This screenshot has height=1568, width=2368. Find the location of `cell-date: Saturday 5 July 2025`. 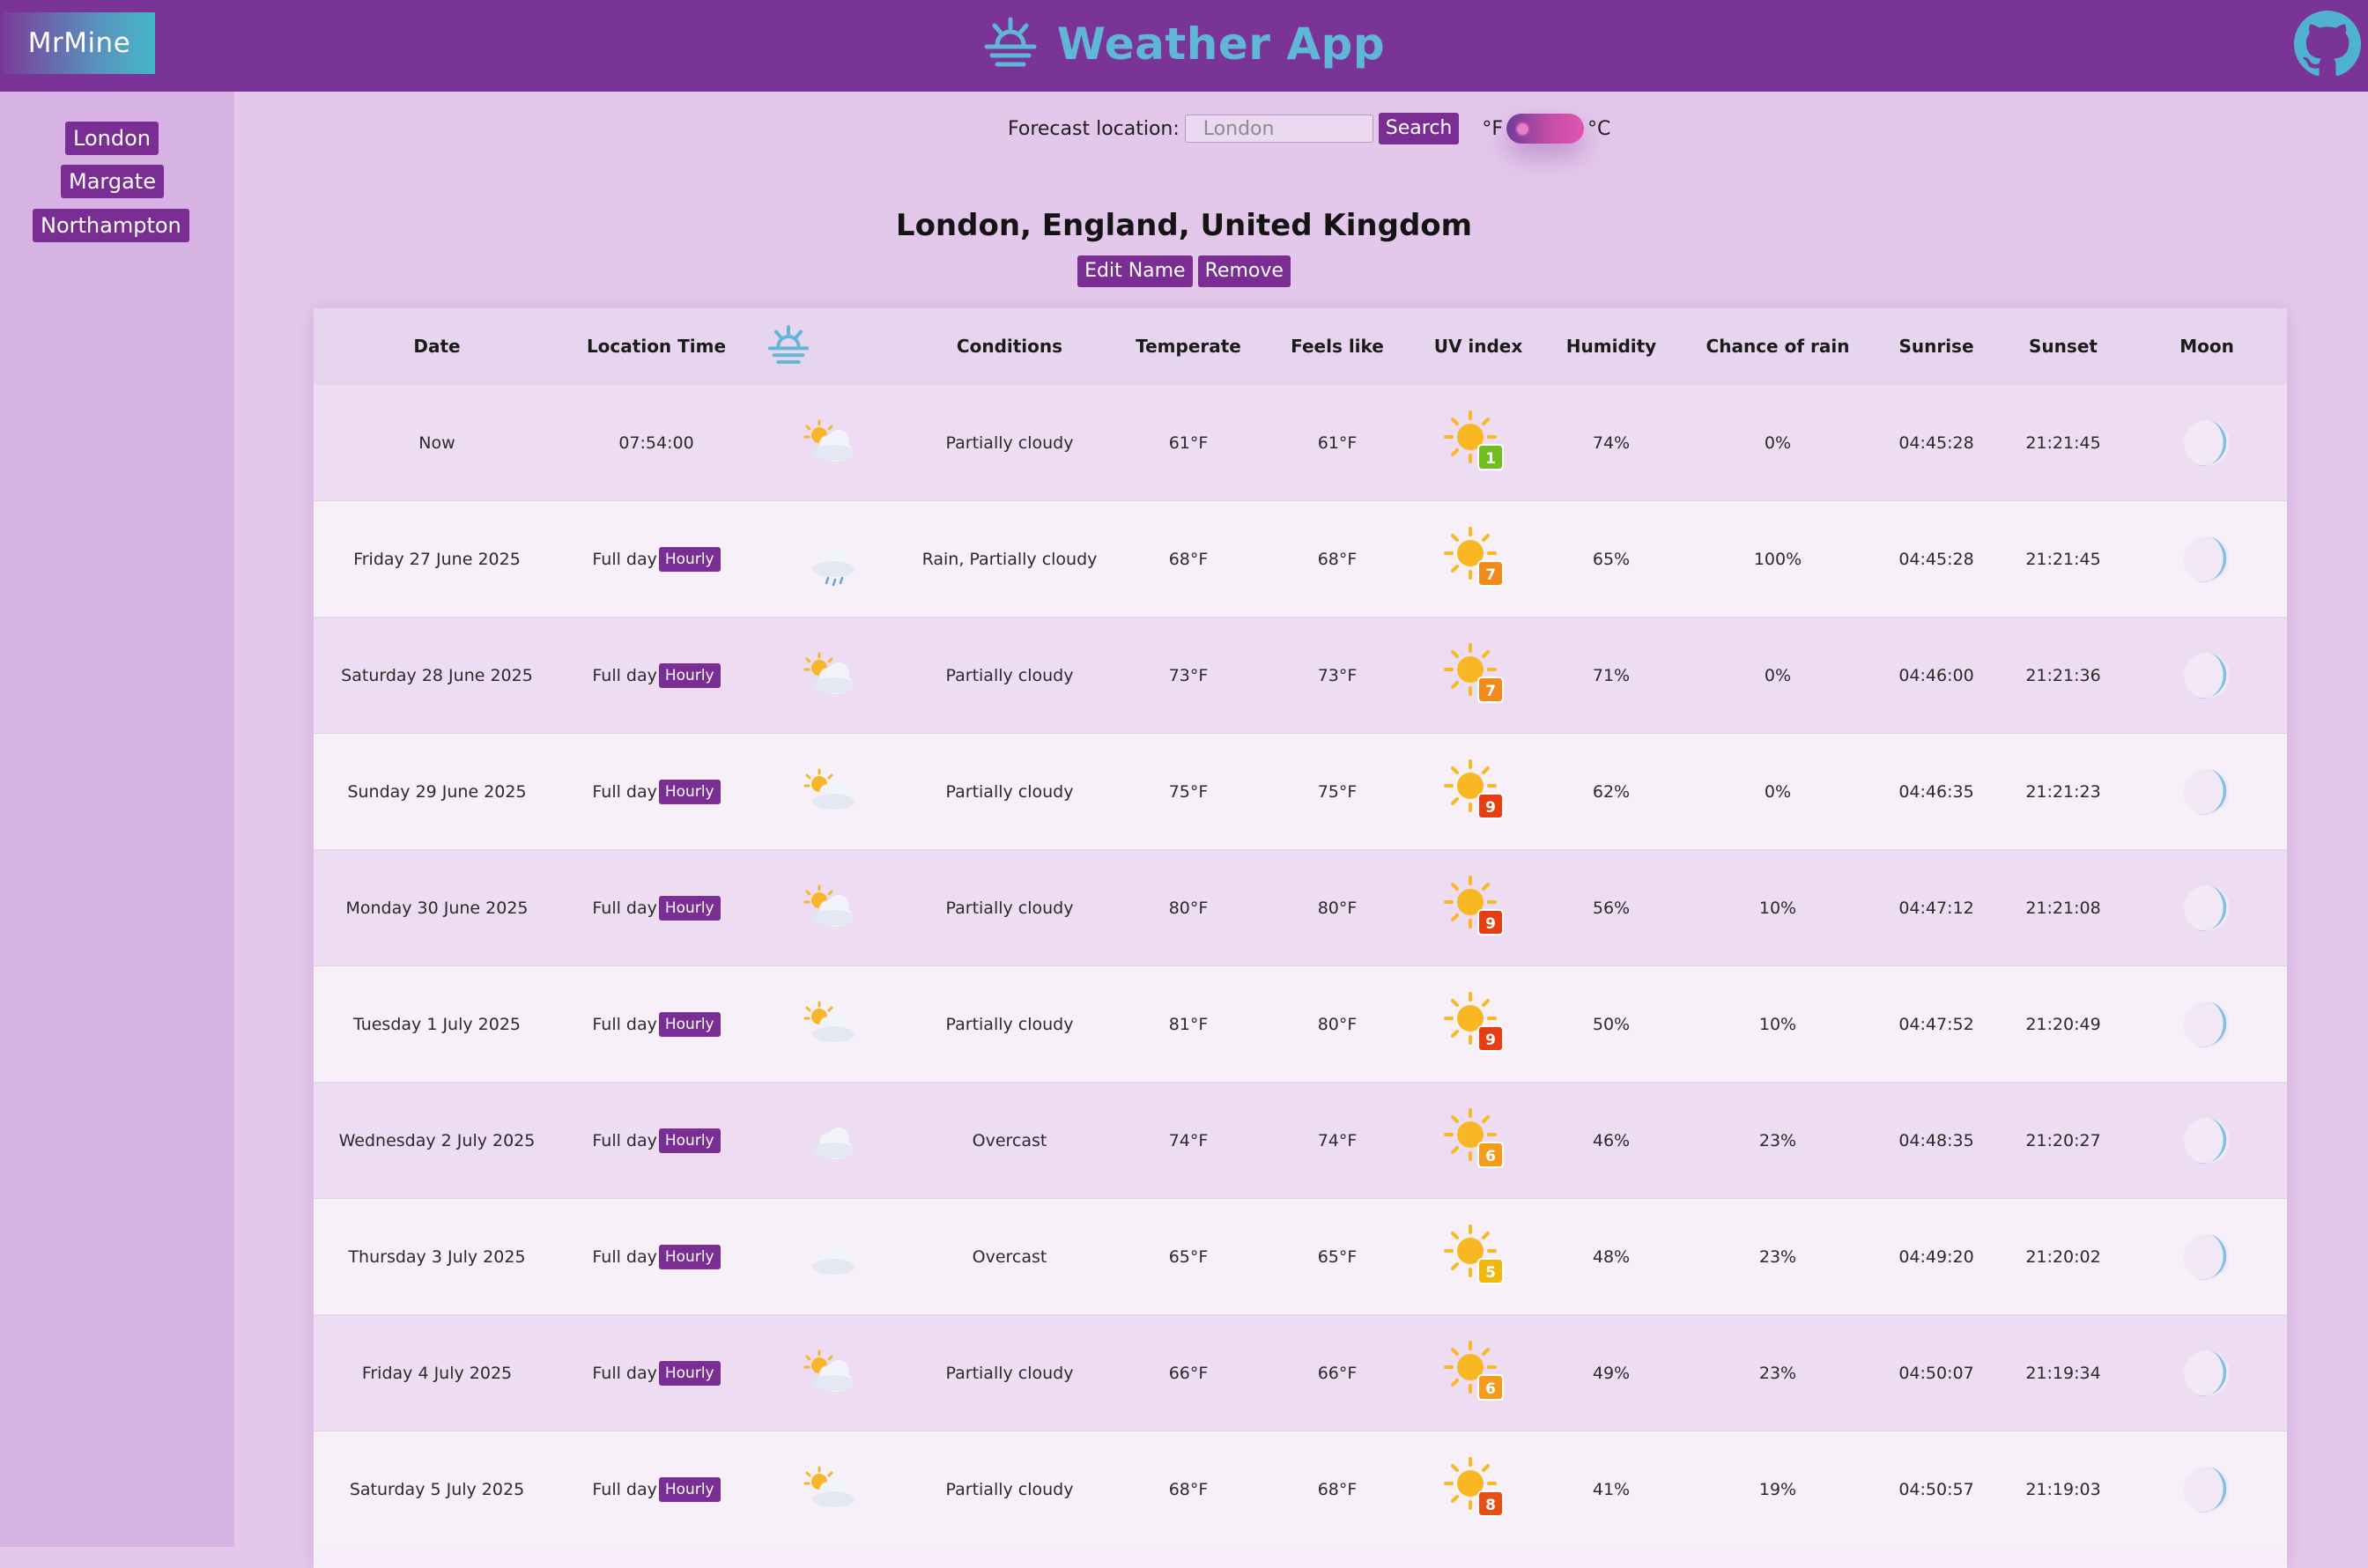

cell-date: Saturday 5 July 2025 is located at coordinates (437, 1489).